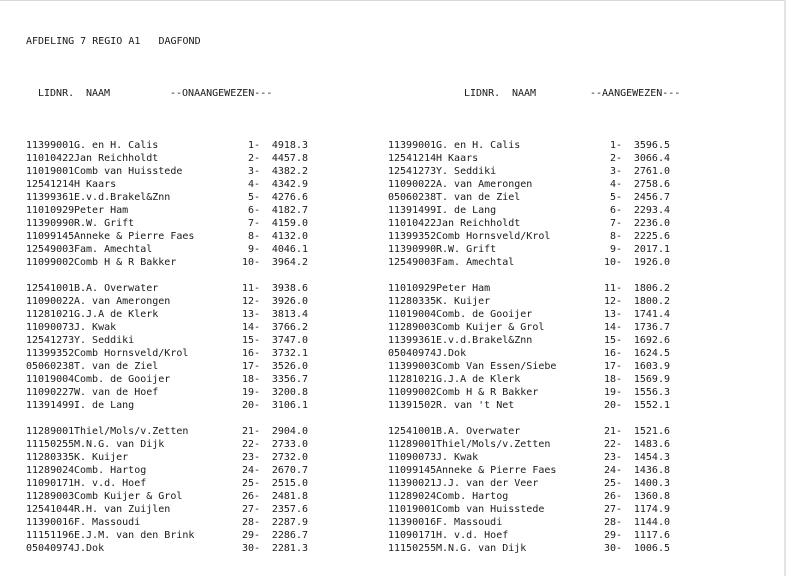 The image size is (786, 576). What do you see at coordinates (250, 314) in the screenshot?
I see `left-rank: 13-` at bounding box center [250, 314].